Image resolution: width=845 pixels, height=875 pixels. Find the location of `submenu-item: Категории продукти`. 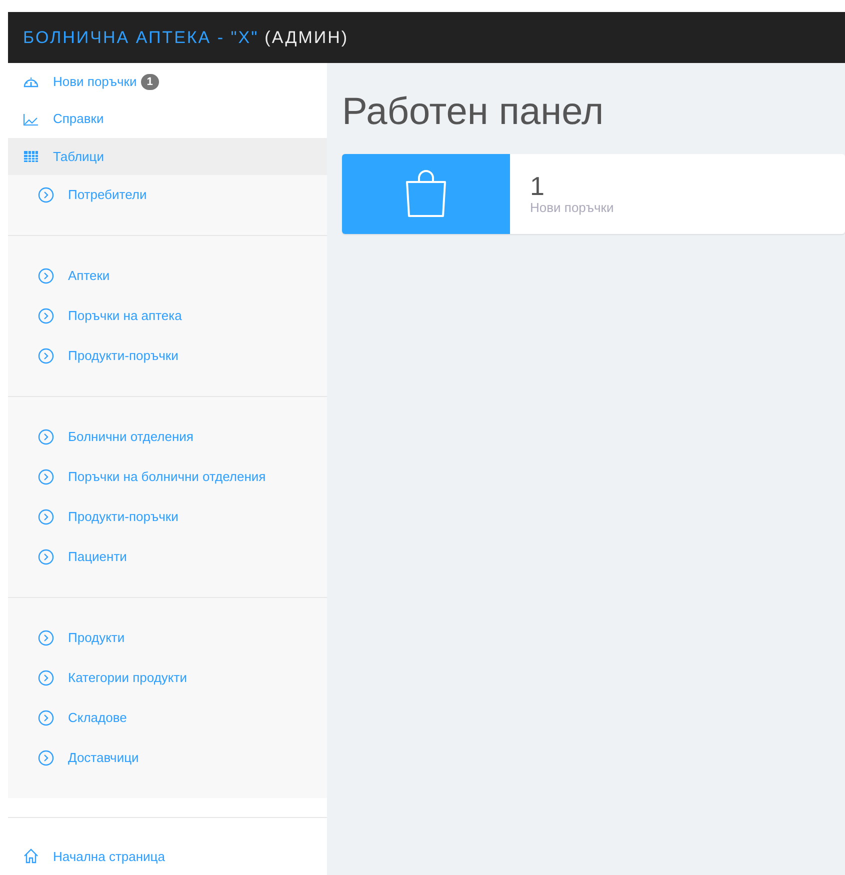

submenu-item: Категории продукти is located at coordinates (167, 678).